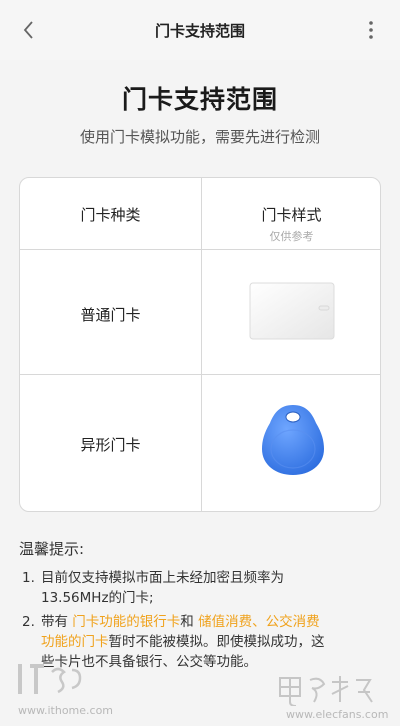 Image resolution: width=400 pixels, height=726 pixels. I want to click on tip-text: 13.56MHz的门卡;, so click(97, 598).